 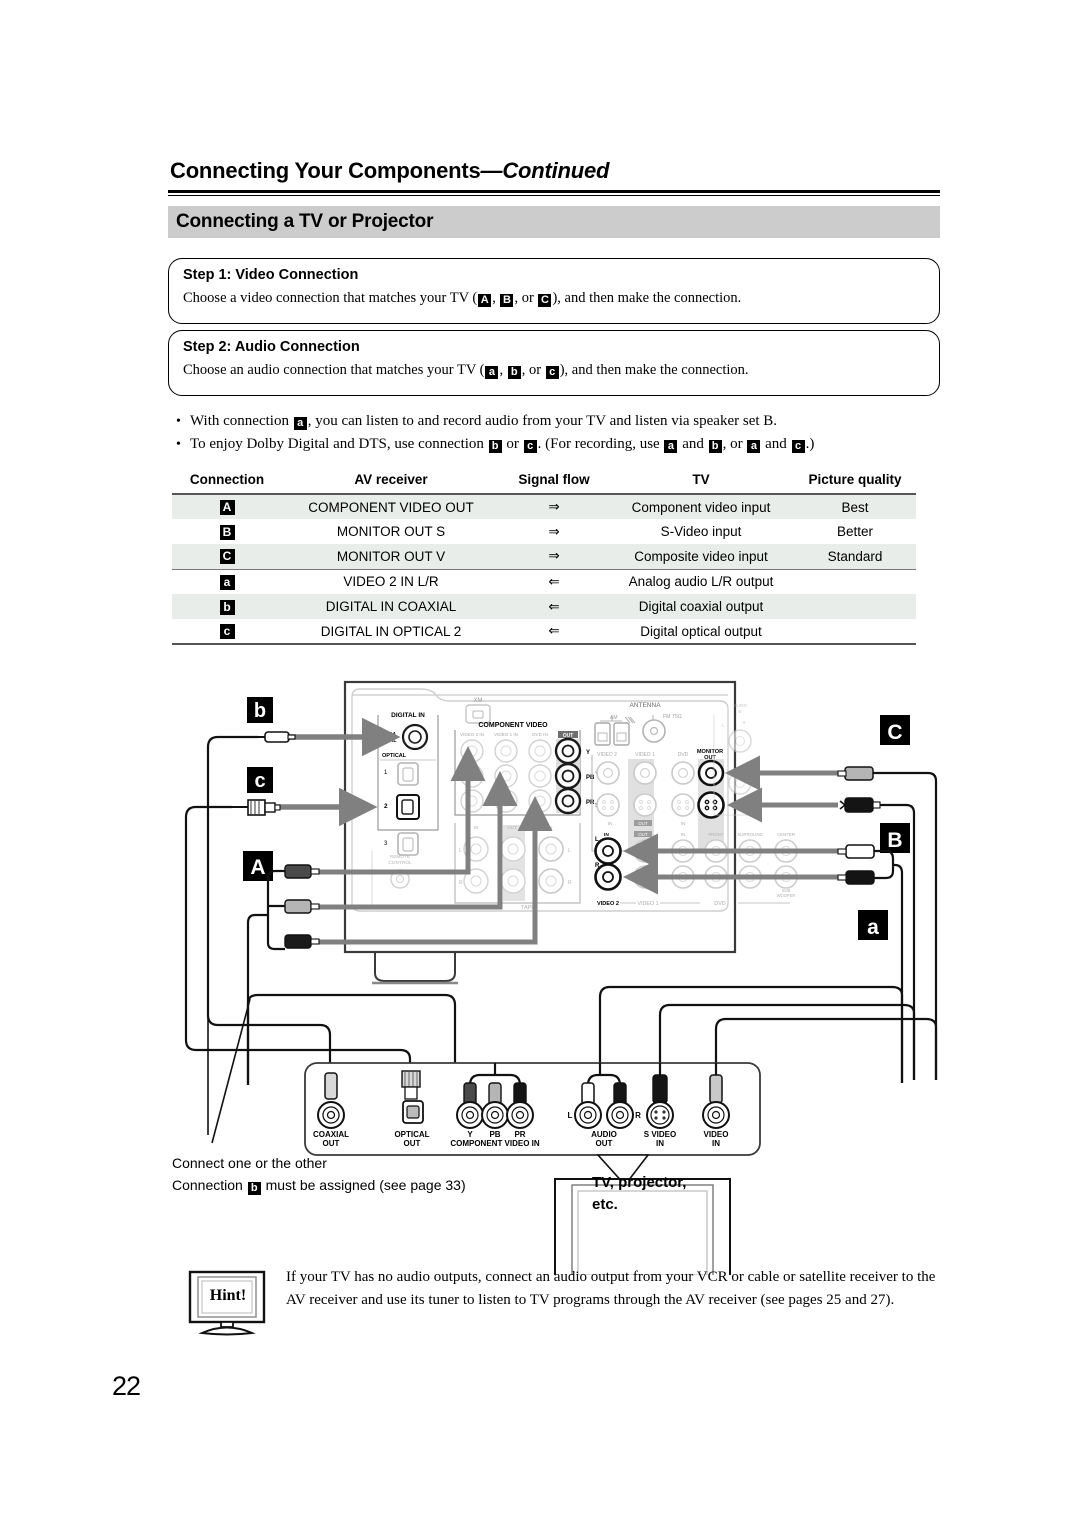 What do you see at coordinates (639, 1182) in the screenshot?
I see `tv-box-line-1: TV, projector,` at bounding box center [639, 1182].